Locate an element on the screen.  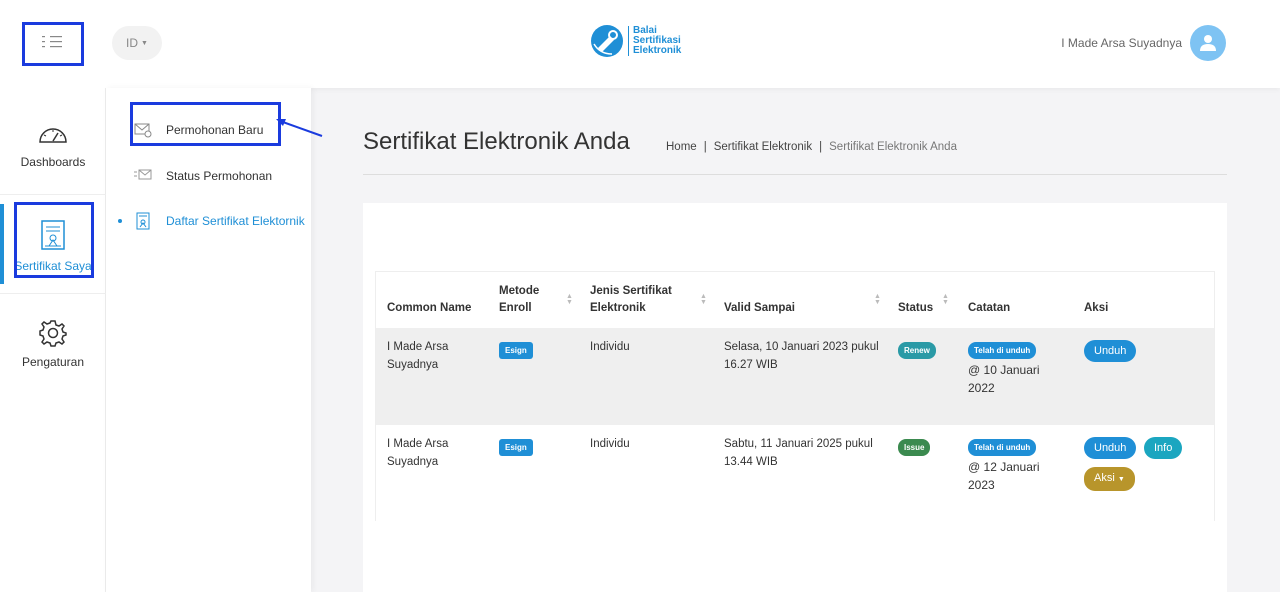
avatar is located at coordinates (1208, 43).